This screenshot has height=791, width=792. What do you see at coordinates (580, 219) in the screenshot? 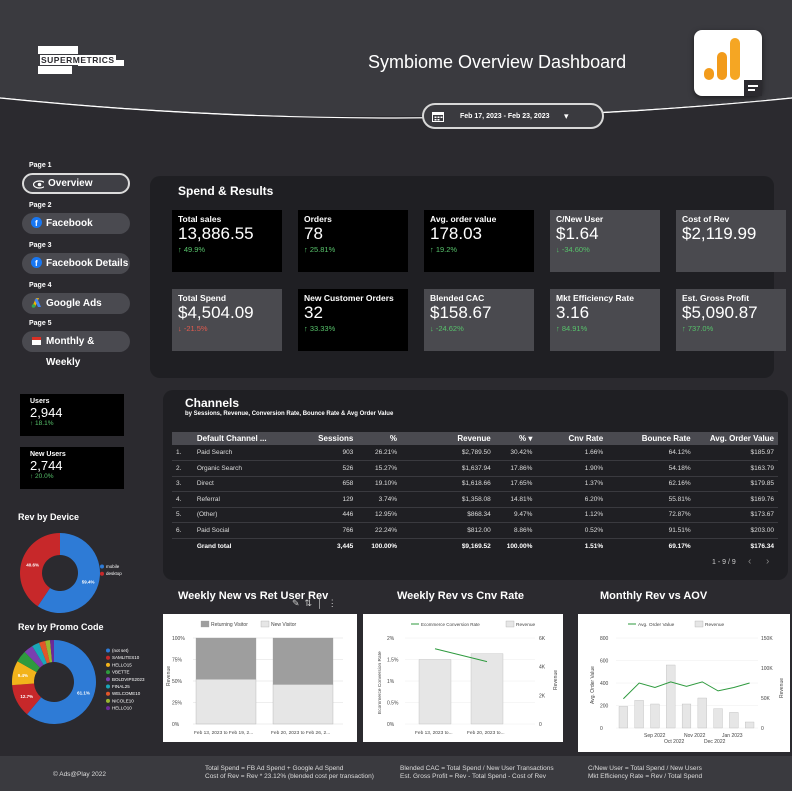
I see `kpi-label: C/New User` at bounding box center [580, 219].